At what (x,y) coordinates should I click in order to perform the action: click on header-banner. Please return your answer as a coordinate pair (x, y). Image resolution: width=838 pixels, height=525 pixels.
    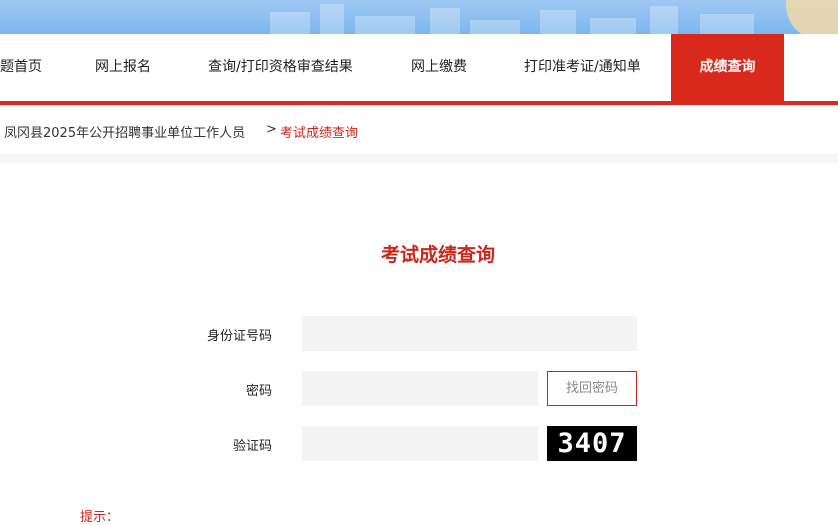
    Looking at the image, I should click on (419, 17).